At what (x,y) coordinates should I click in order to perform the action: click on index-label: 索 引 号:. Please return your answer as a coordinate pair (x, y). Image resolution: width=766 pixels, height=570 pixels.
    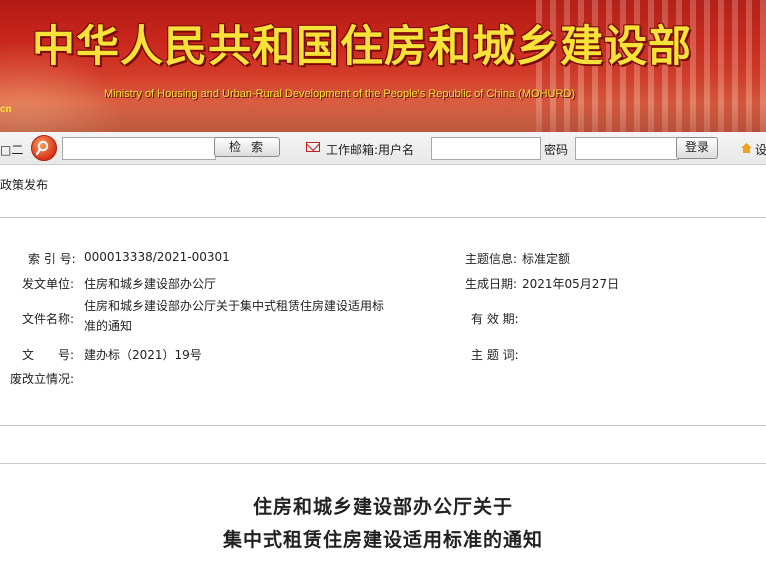
    Looking at the image, I should click on (52, 259).